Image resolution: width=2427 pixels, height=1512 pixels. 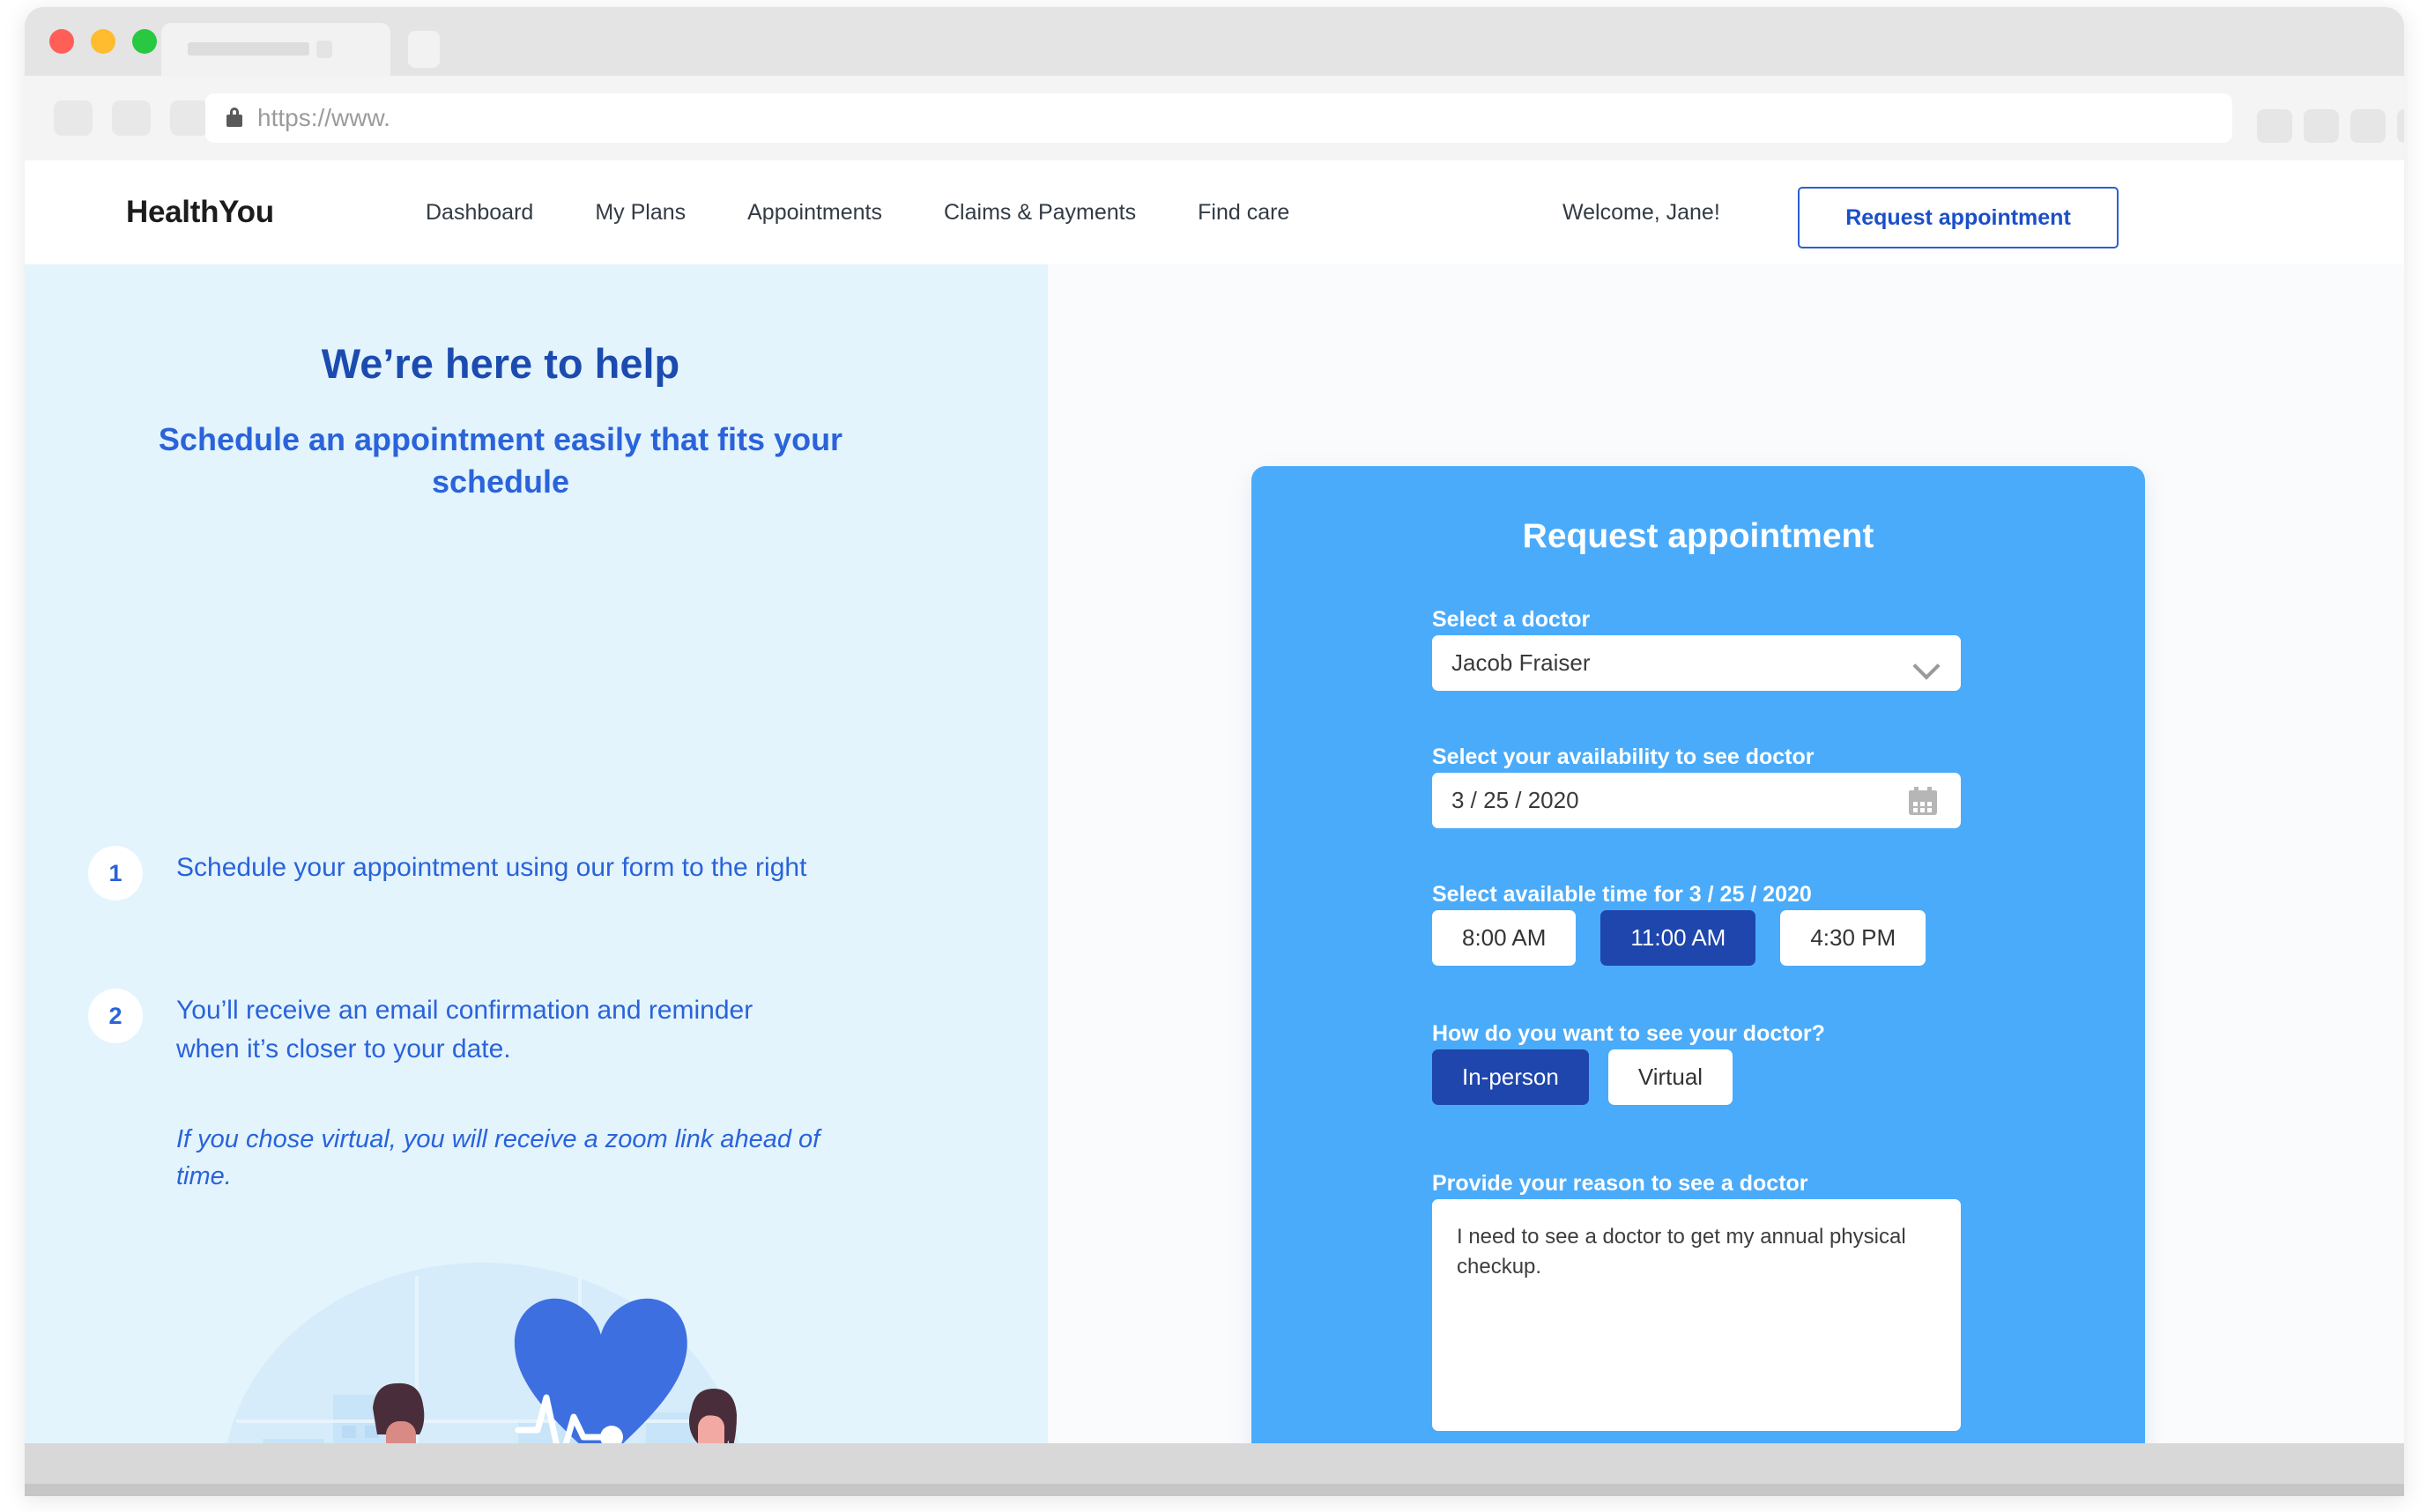 What do you see at coordinates (1923, 801) in the screenshot?
I see `calendar-icon` at bounding box center [1923, 801].